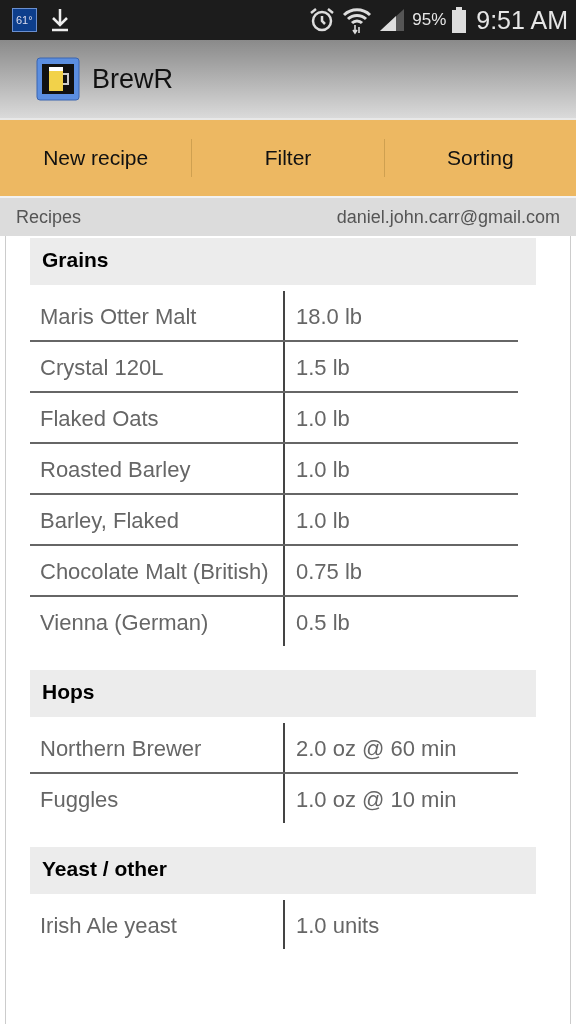  I want to click on weather-badge: 61°, so click(24, 20).